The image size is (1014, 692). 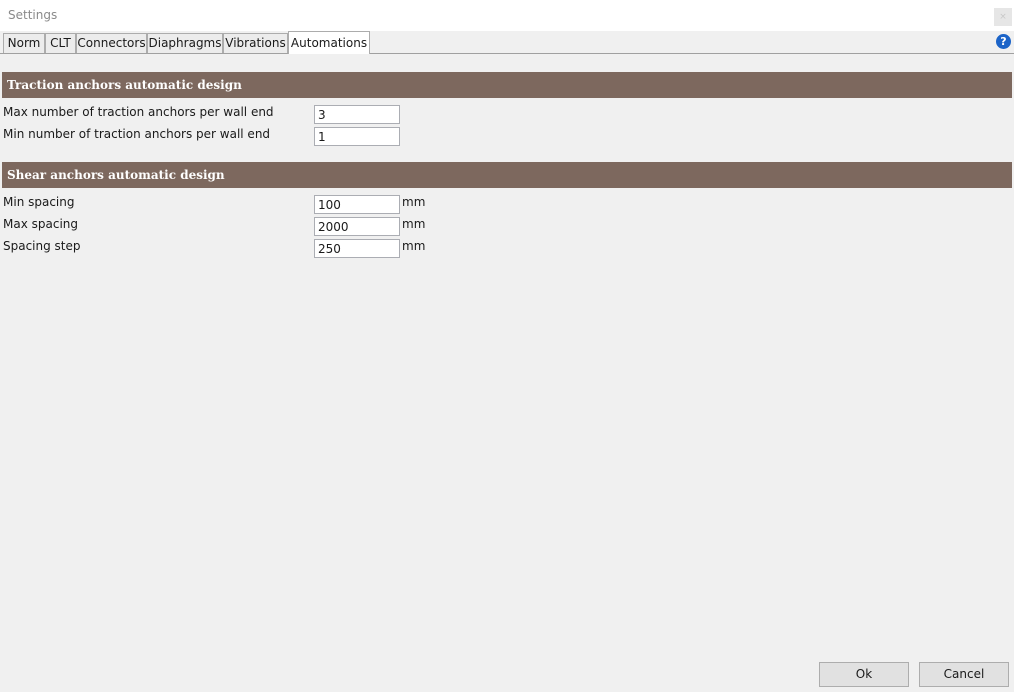 I want to click on cancel-button: Cancel, so click(x=964, y=674).